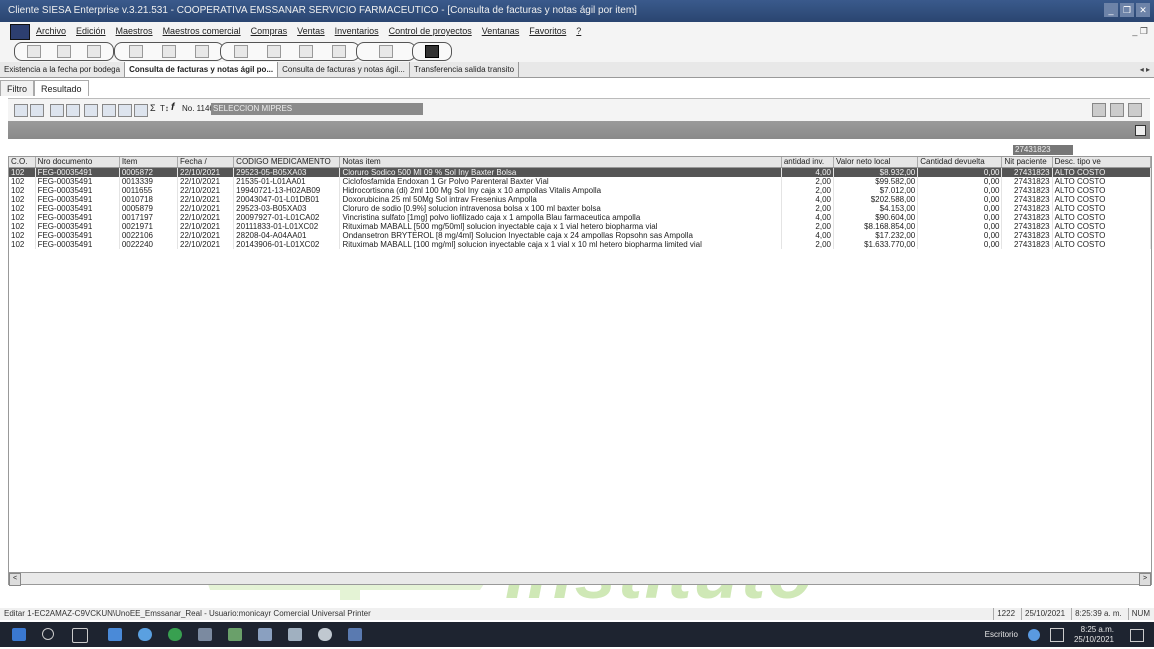  Describe the element at coordinates (876, 181) in the screenshot. I see `table-cell: $99.582,00` at that location.